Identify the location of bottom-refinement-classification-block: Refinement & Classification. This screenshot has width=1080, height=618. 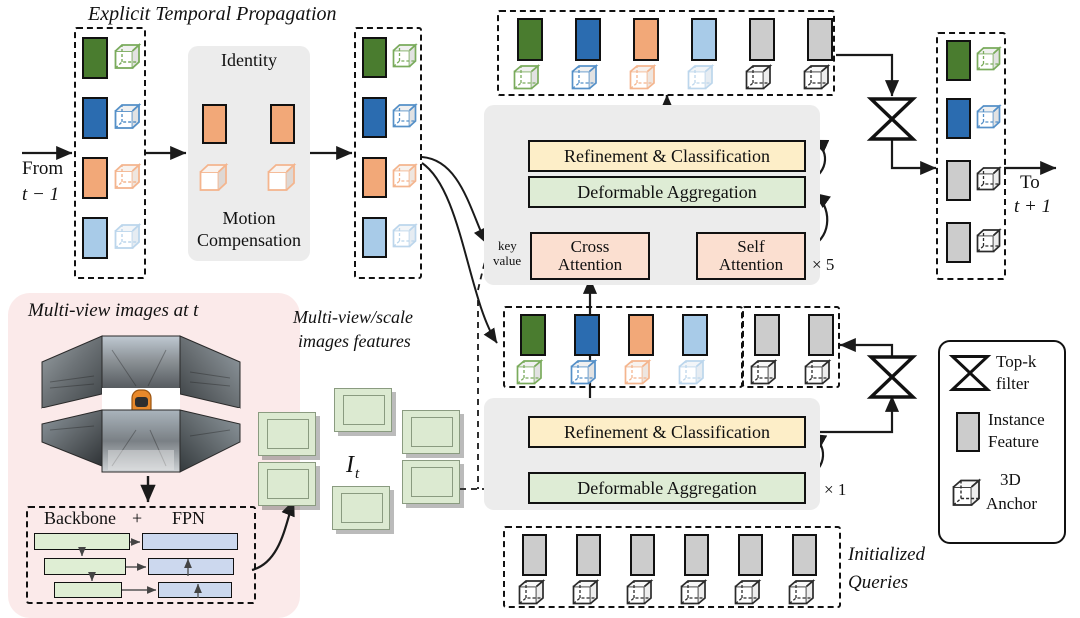
(667, 432).